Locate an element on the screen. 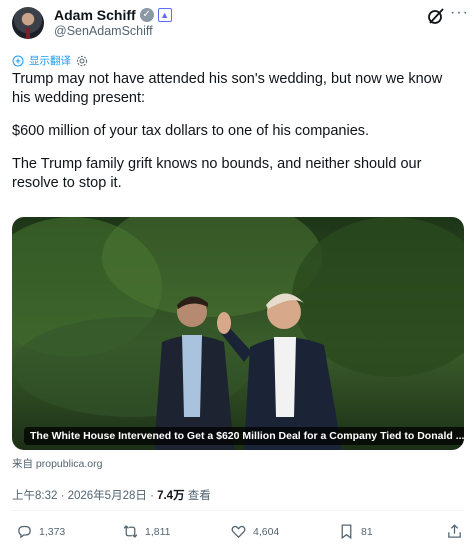 Image resolution: width=475 pixels, height=544 pixels. avatar is located at coordinates (28, 23).